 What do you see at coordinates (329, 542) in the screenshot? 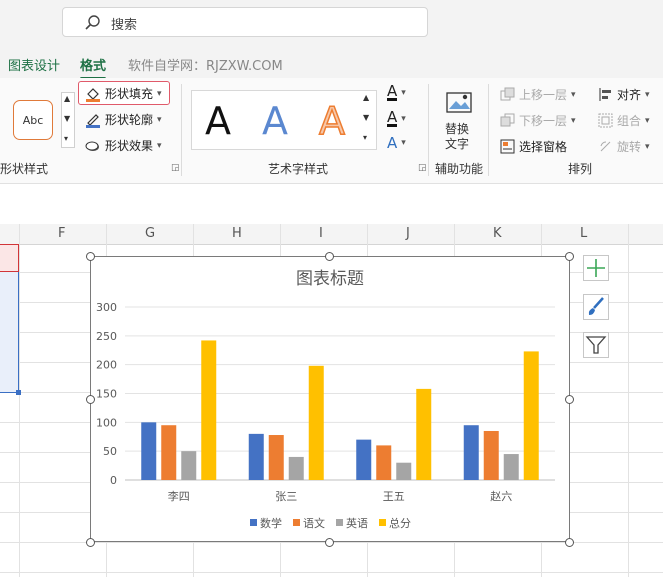
I see `resize-handle-bottom` at bounding box center [329, 542].